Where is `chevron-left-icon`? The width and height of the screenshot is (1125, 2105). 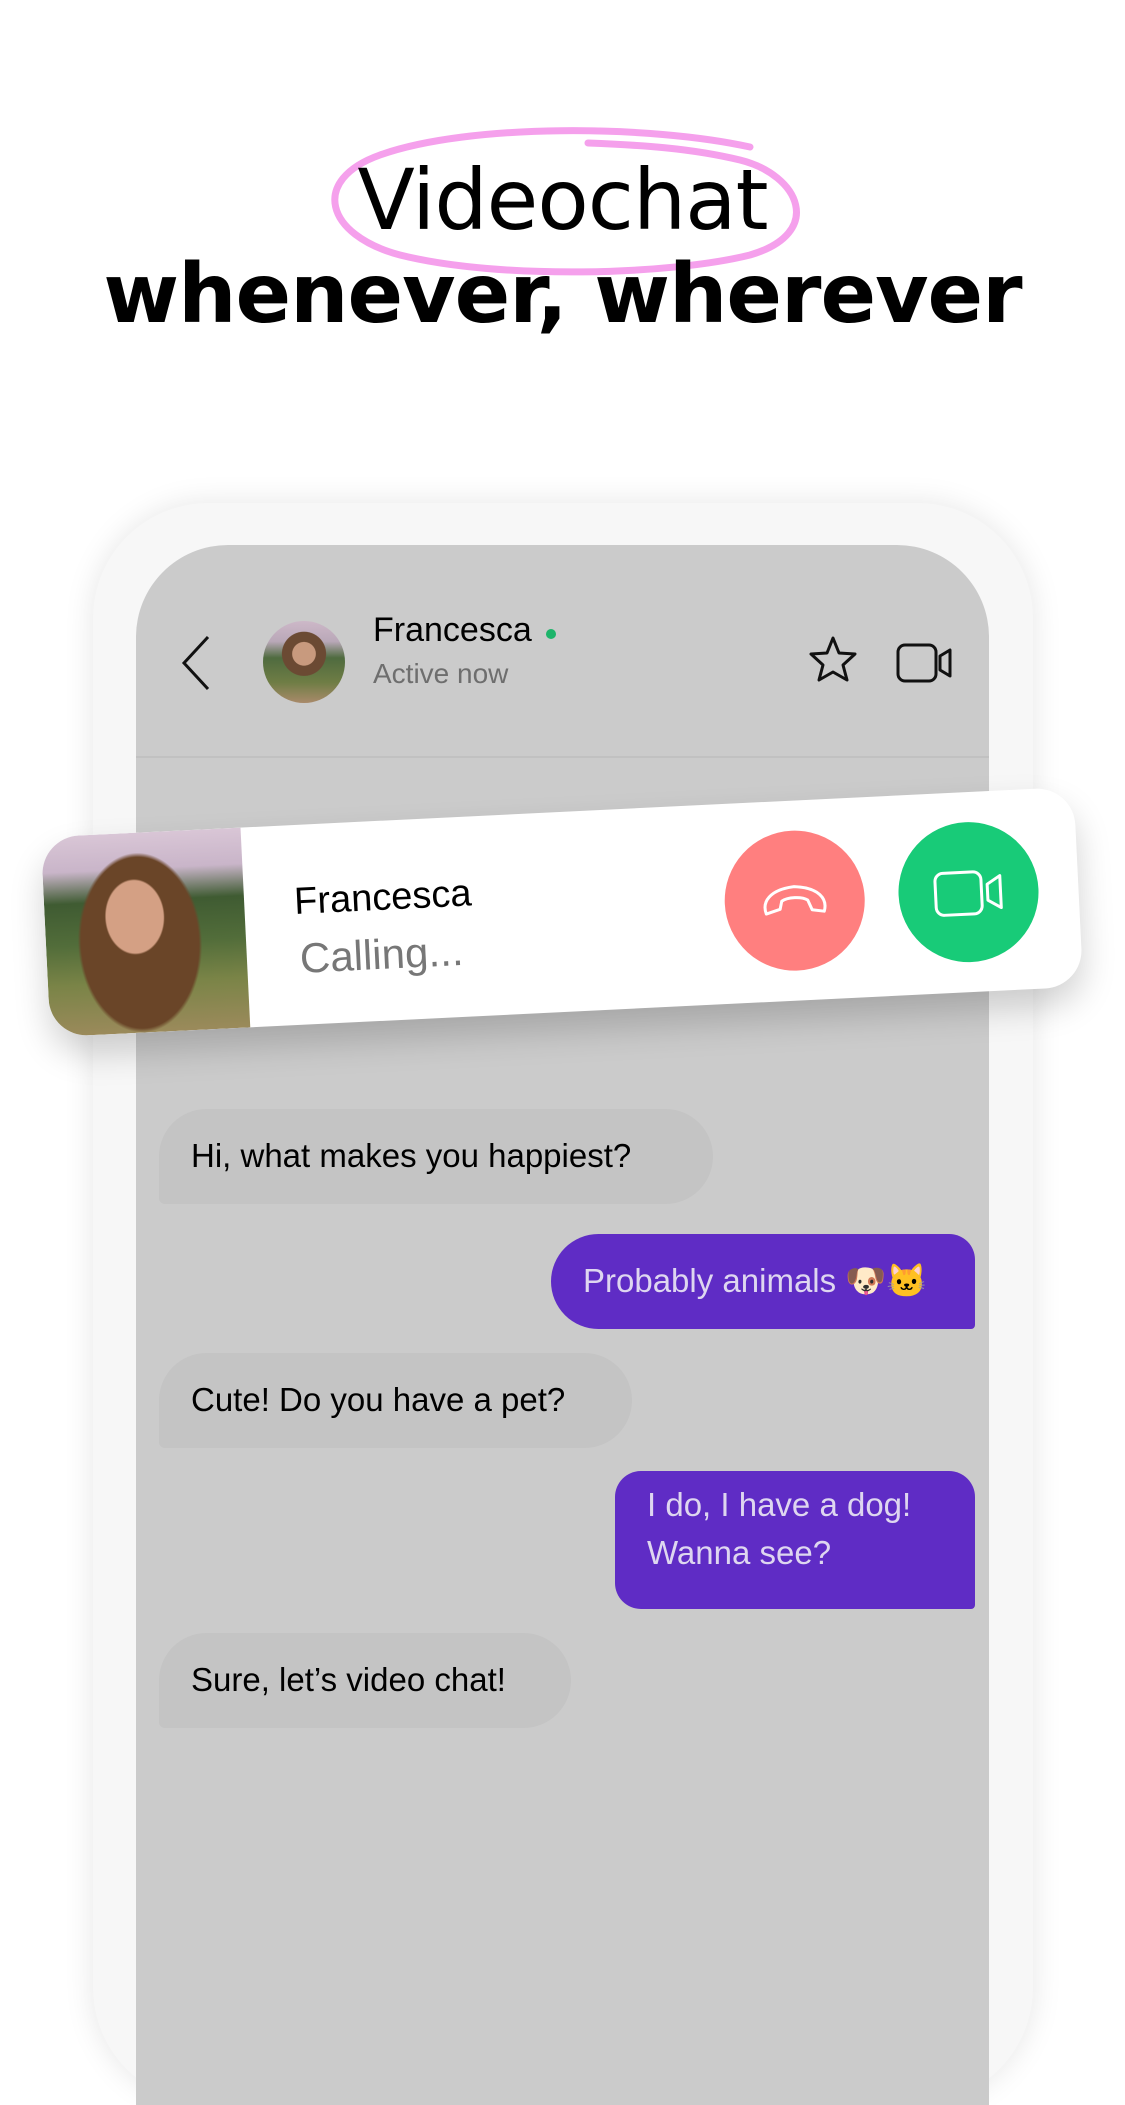
chevron-left-icon is located at coordinates (195, 663).